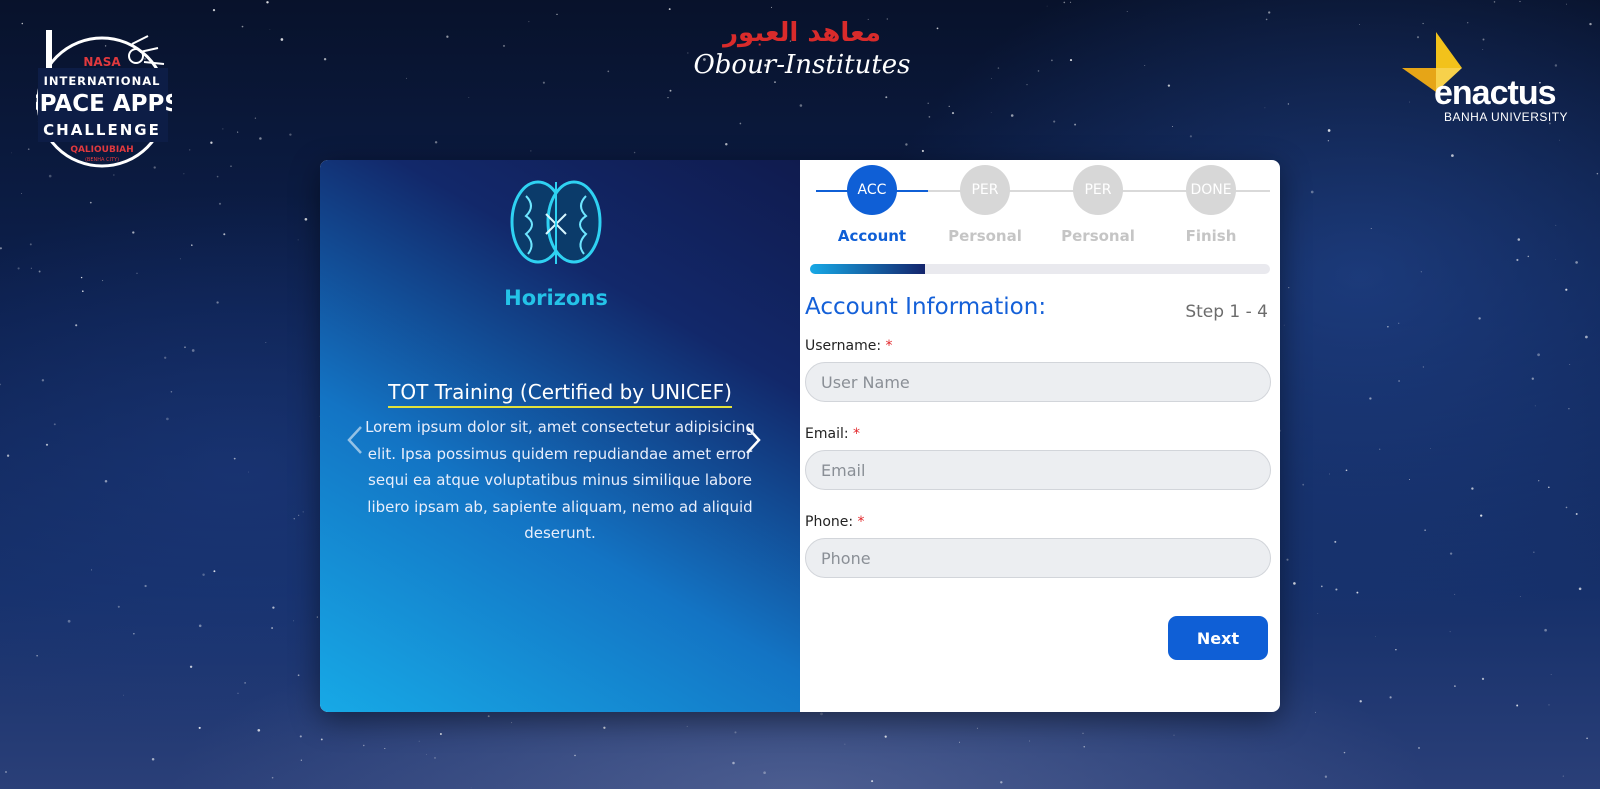 The image size is (1600, 789). Describe the element at coordinates (102, 81) in the screenshot. I see `nasa-line1: INTERNATIONAL` at that location.